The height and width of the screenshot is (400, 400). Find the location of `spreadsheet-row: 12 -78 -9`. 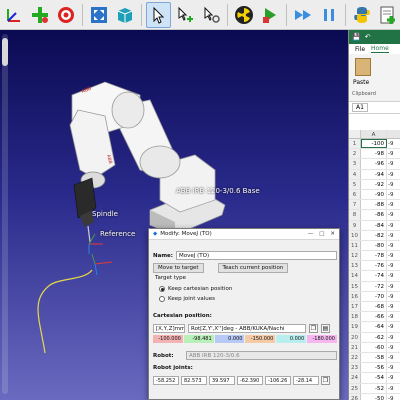

spreadsheet-row: 12 -78 -9 is located at coordinates (374, 256).